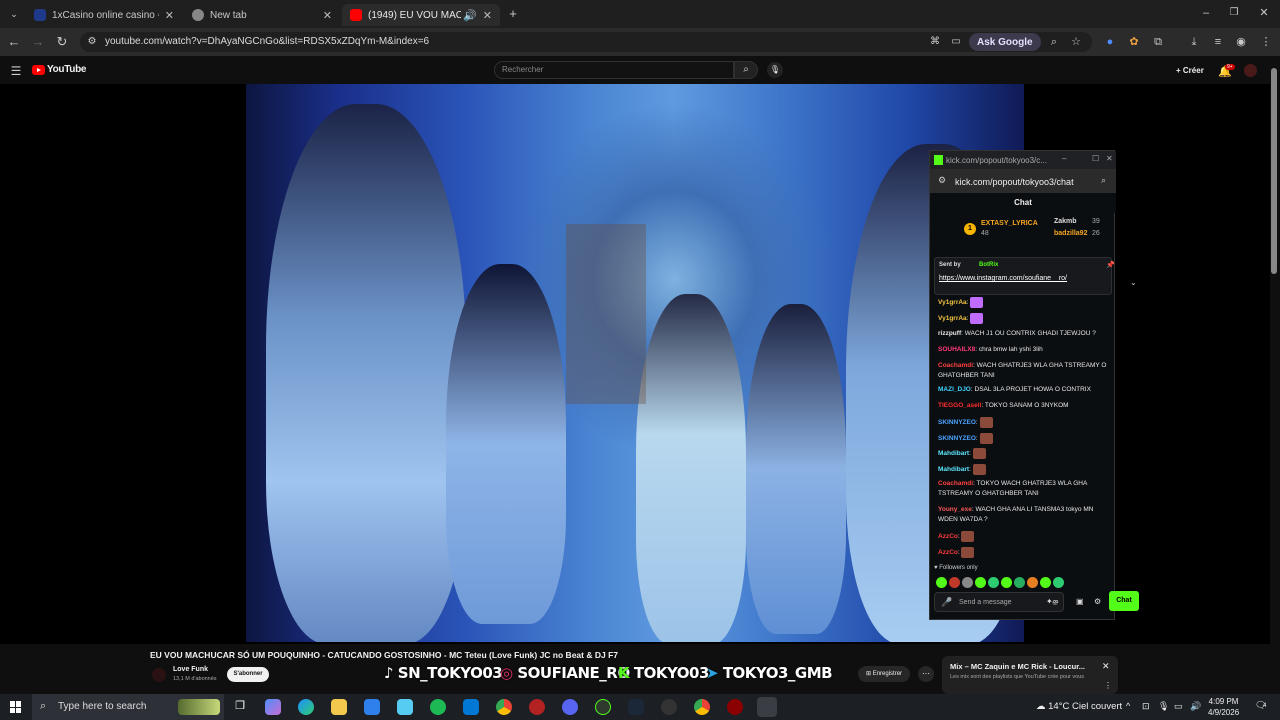 This screenshot has width=1280, height=720. Describe the element at coordinates (884, 674) in the screenshot. I see `save-button: ⊞ Enregistrer` at that location.